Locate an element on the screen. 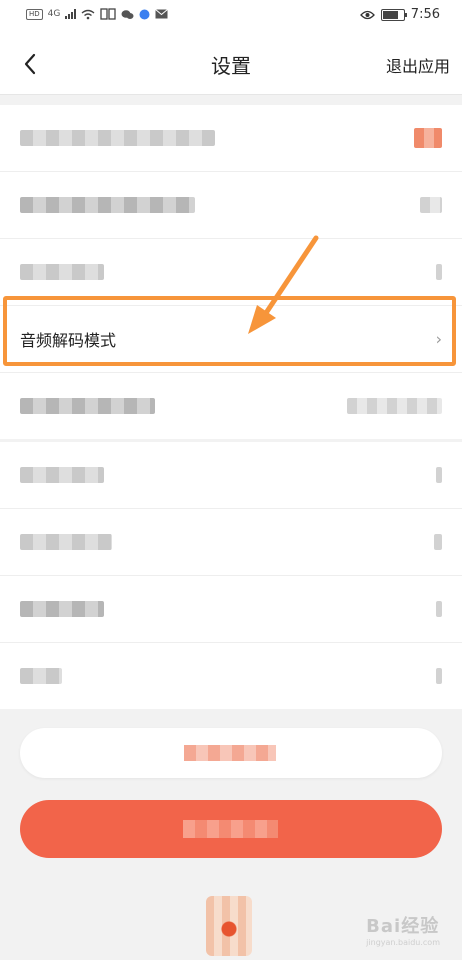 Image resolution: width=462 pixels, height=960 pixels. baidu-jingyan-watermark: Bai经验 jingyan.baidu.com is located at coordinates (403, 929).